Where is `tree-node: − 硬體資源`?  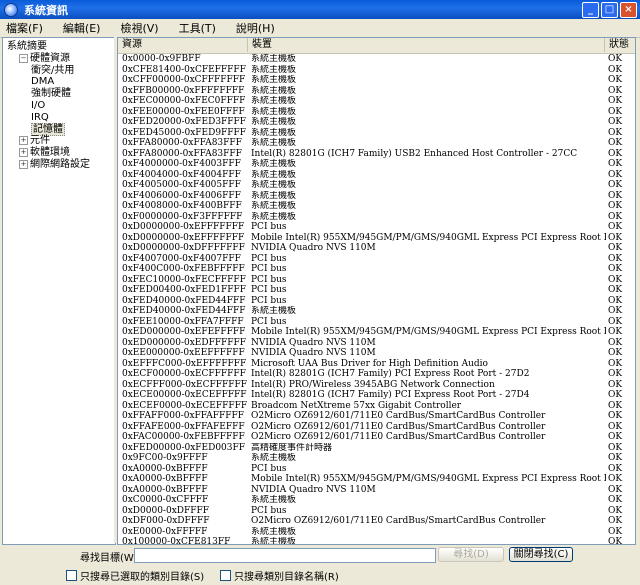 tree-node: − 硬體資源 is located at coordinates (44, 58).